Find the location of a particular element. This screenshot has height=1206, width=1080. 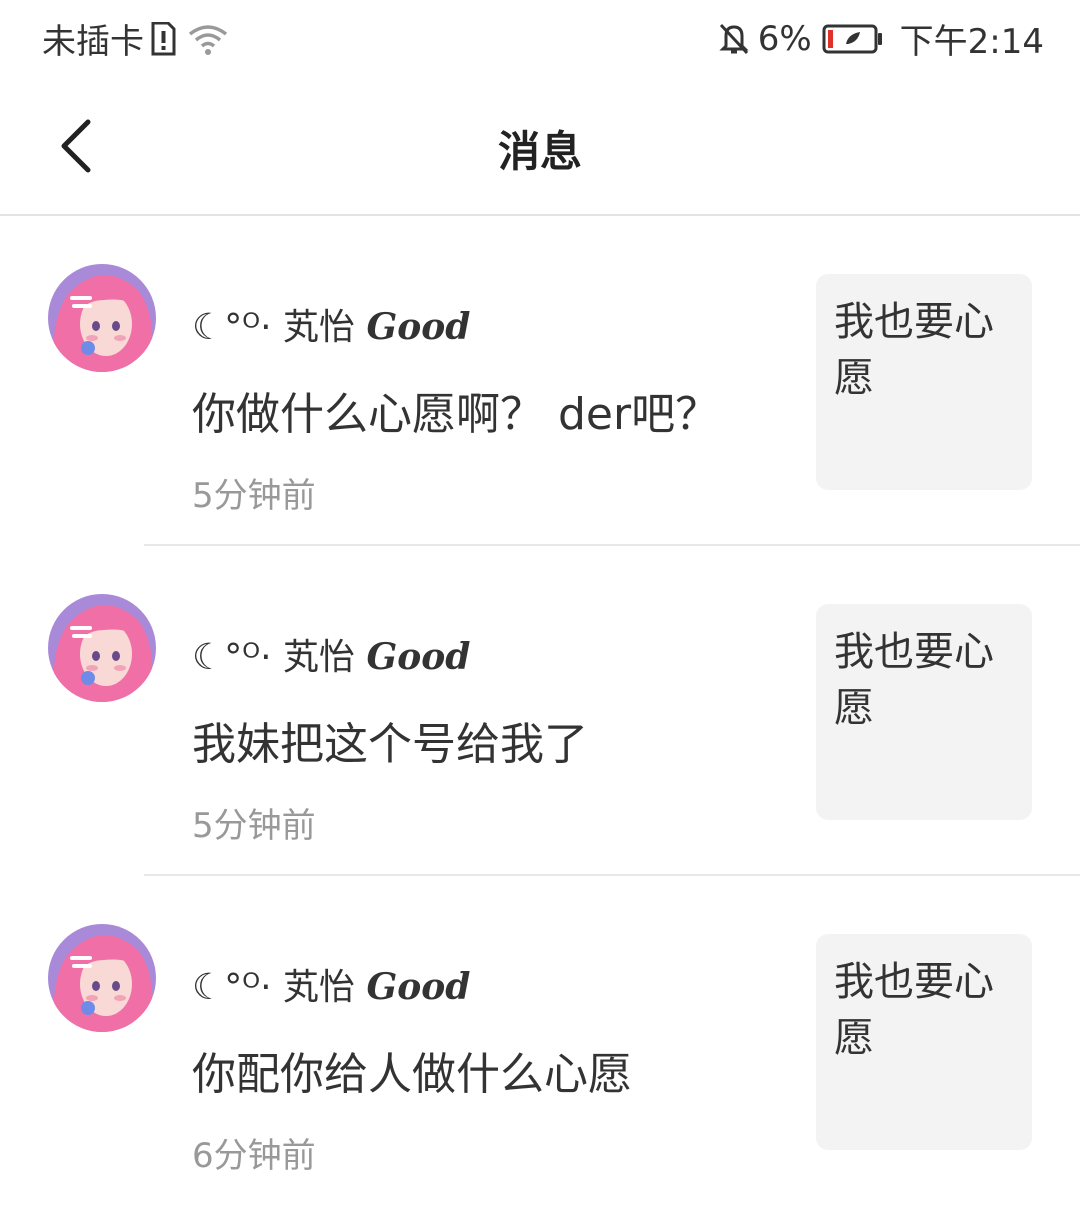

message-text: 你配你给人做什么心愿 is located at coordinates (412, 1074).